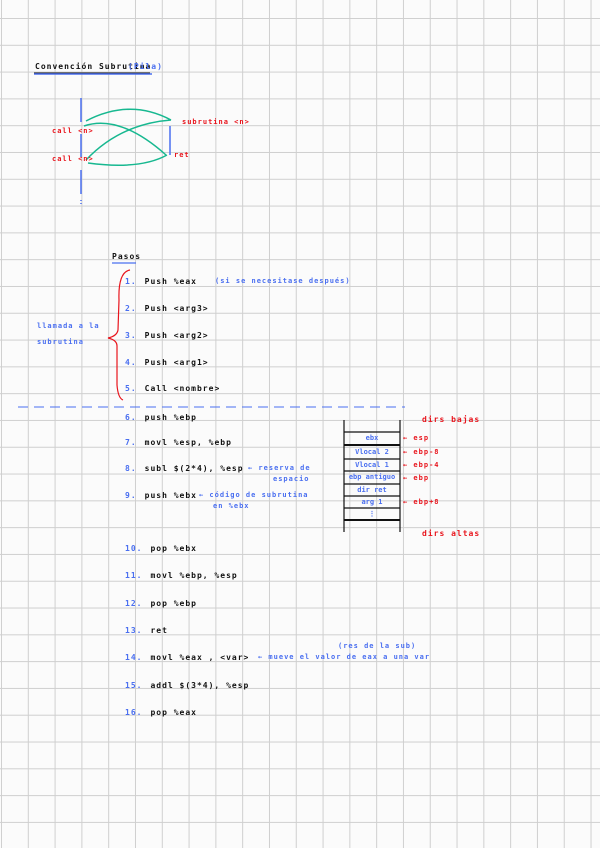  What do you see at coordinates (254, 495) in the screenshot?
I see `step-note: ← código de subrutina` at bounding box center [254, 495].